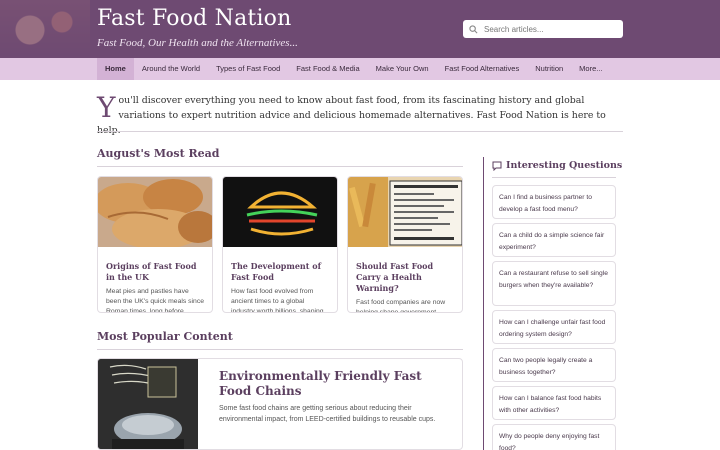 This screenshot has width=720, height=450. Describe the element at coordinates (327, 69) in the screenshot. I see `nav-item-fast-food-media: Fast Food & Media` at that location.